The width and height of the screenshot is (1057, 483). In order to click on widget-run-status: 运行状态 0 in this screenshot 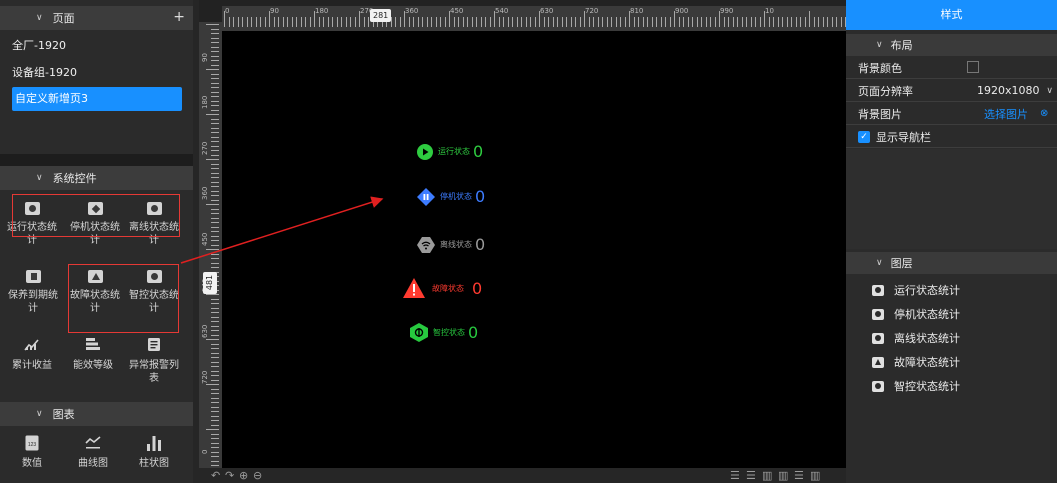, I will do `click(450, 151)`.